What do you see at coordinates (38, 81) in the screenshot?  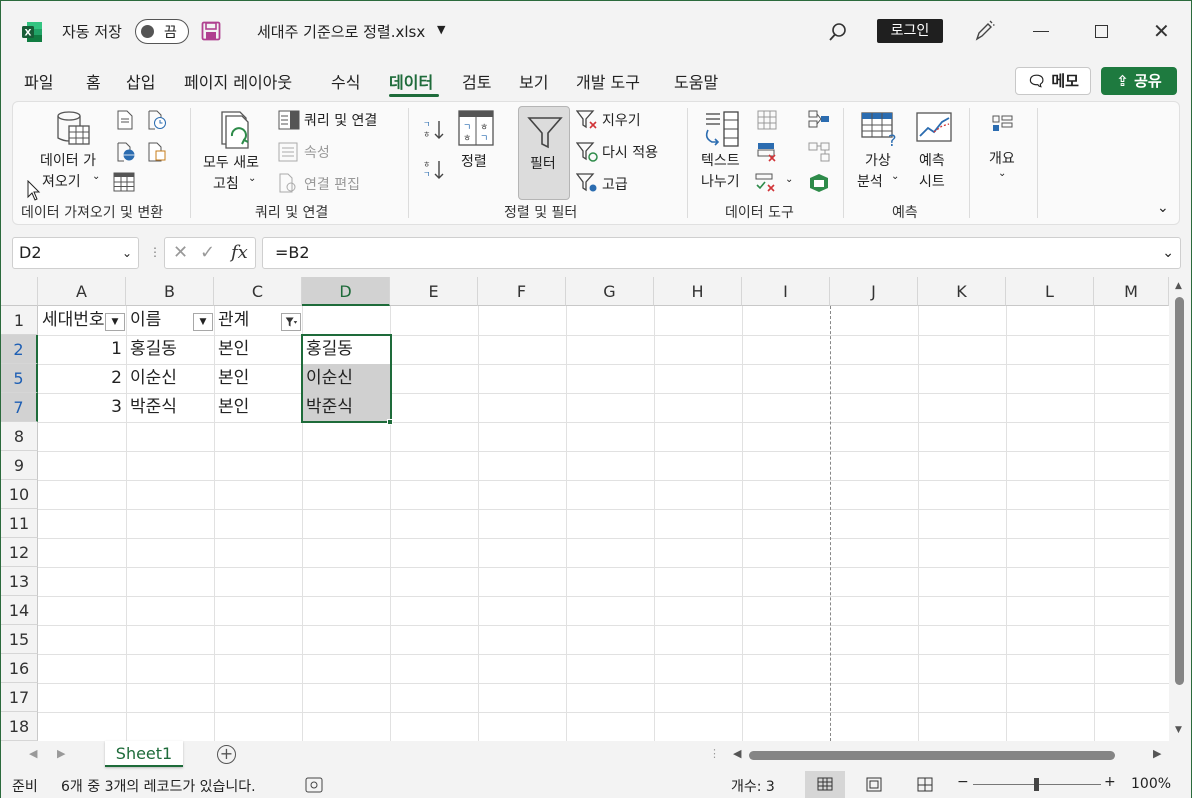 I see `tab-file: 파일` at bounding box center [38, 81].